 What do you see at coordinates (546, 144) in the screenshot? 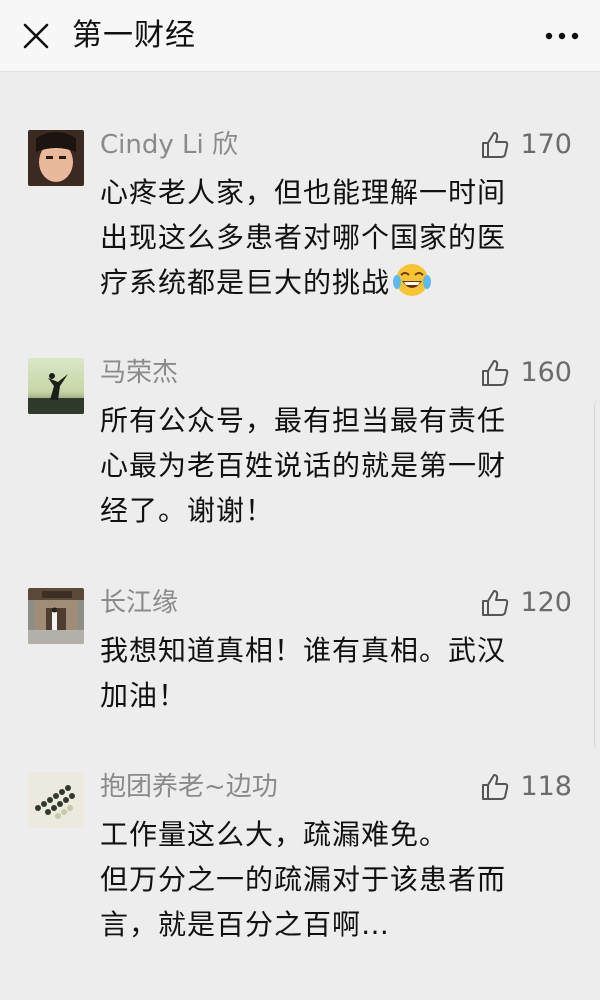
I see `like-count: 170` at bounding box center [546, 144].